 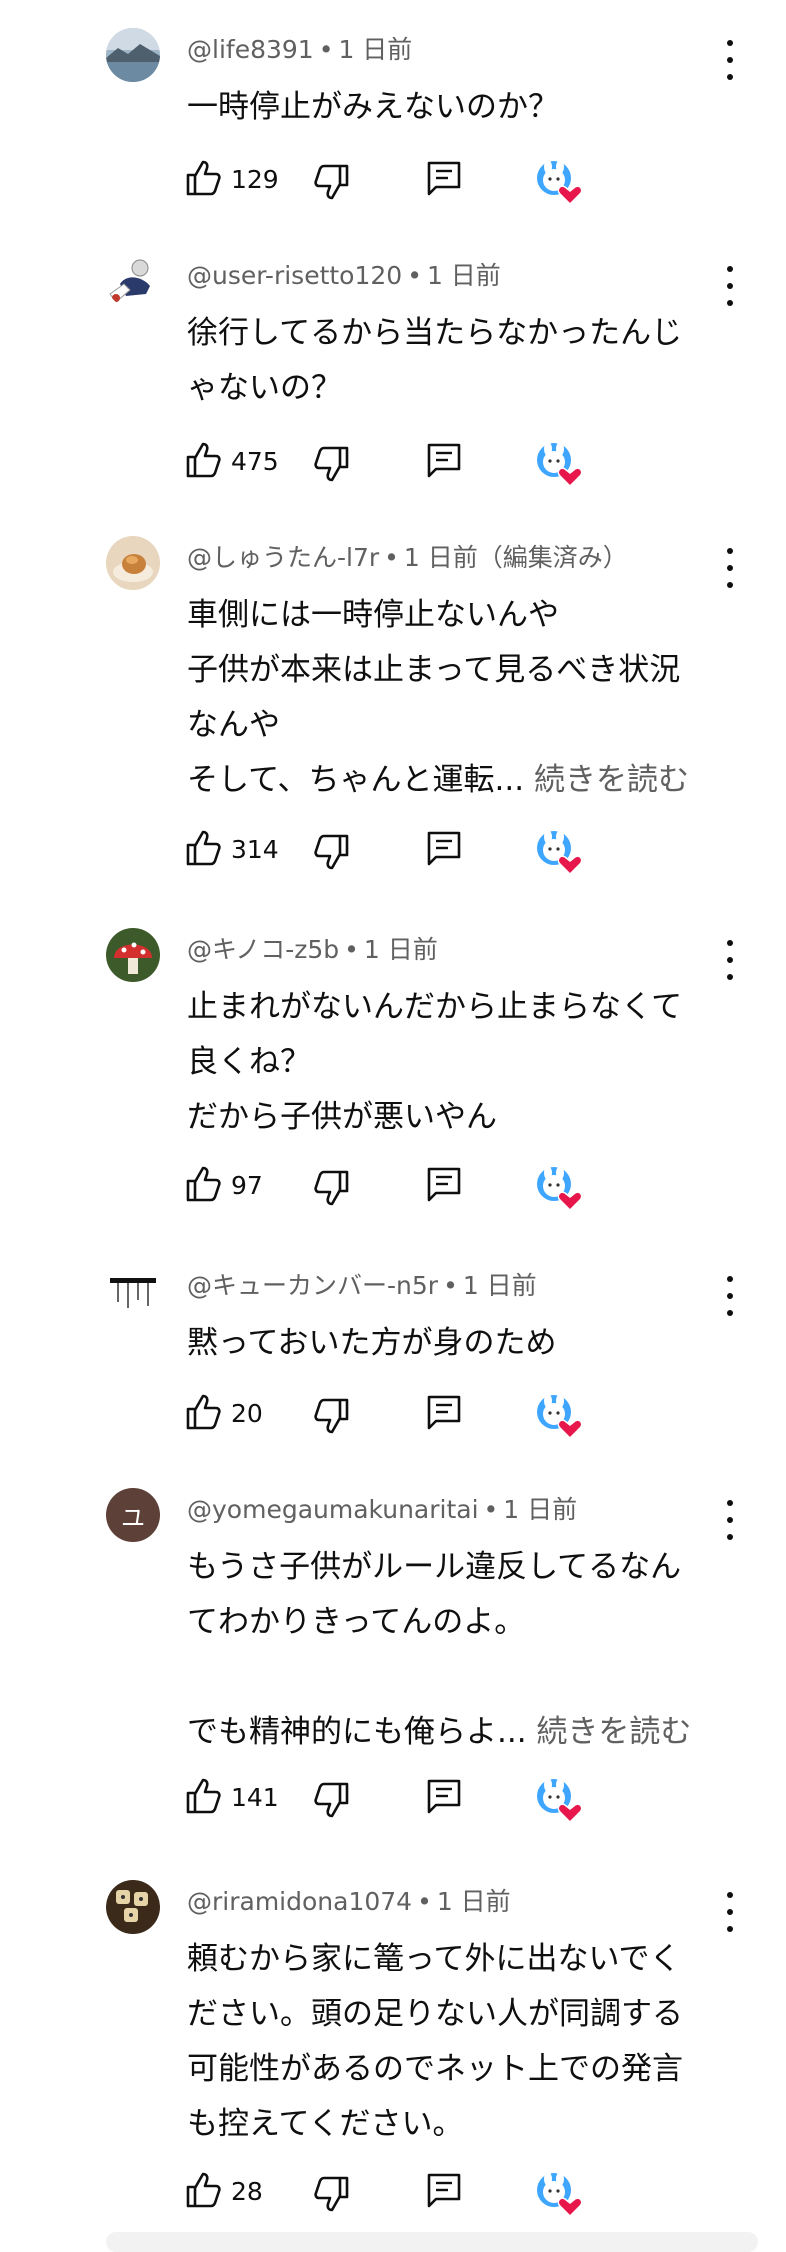 I want to click on comment-username: @user-risetto120, so click(x=294, y=275).